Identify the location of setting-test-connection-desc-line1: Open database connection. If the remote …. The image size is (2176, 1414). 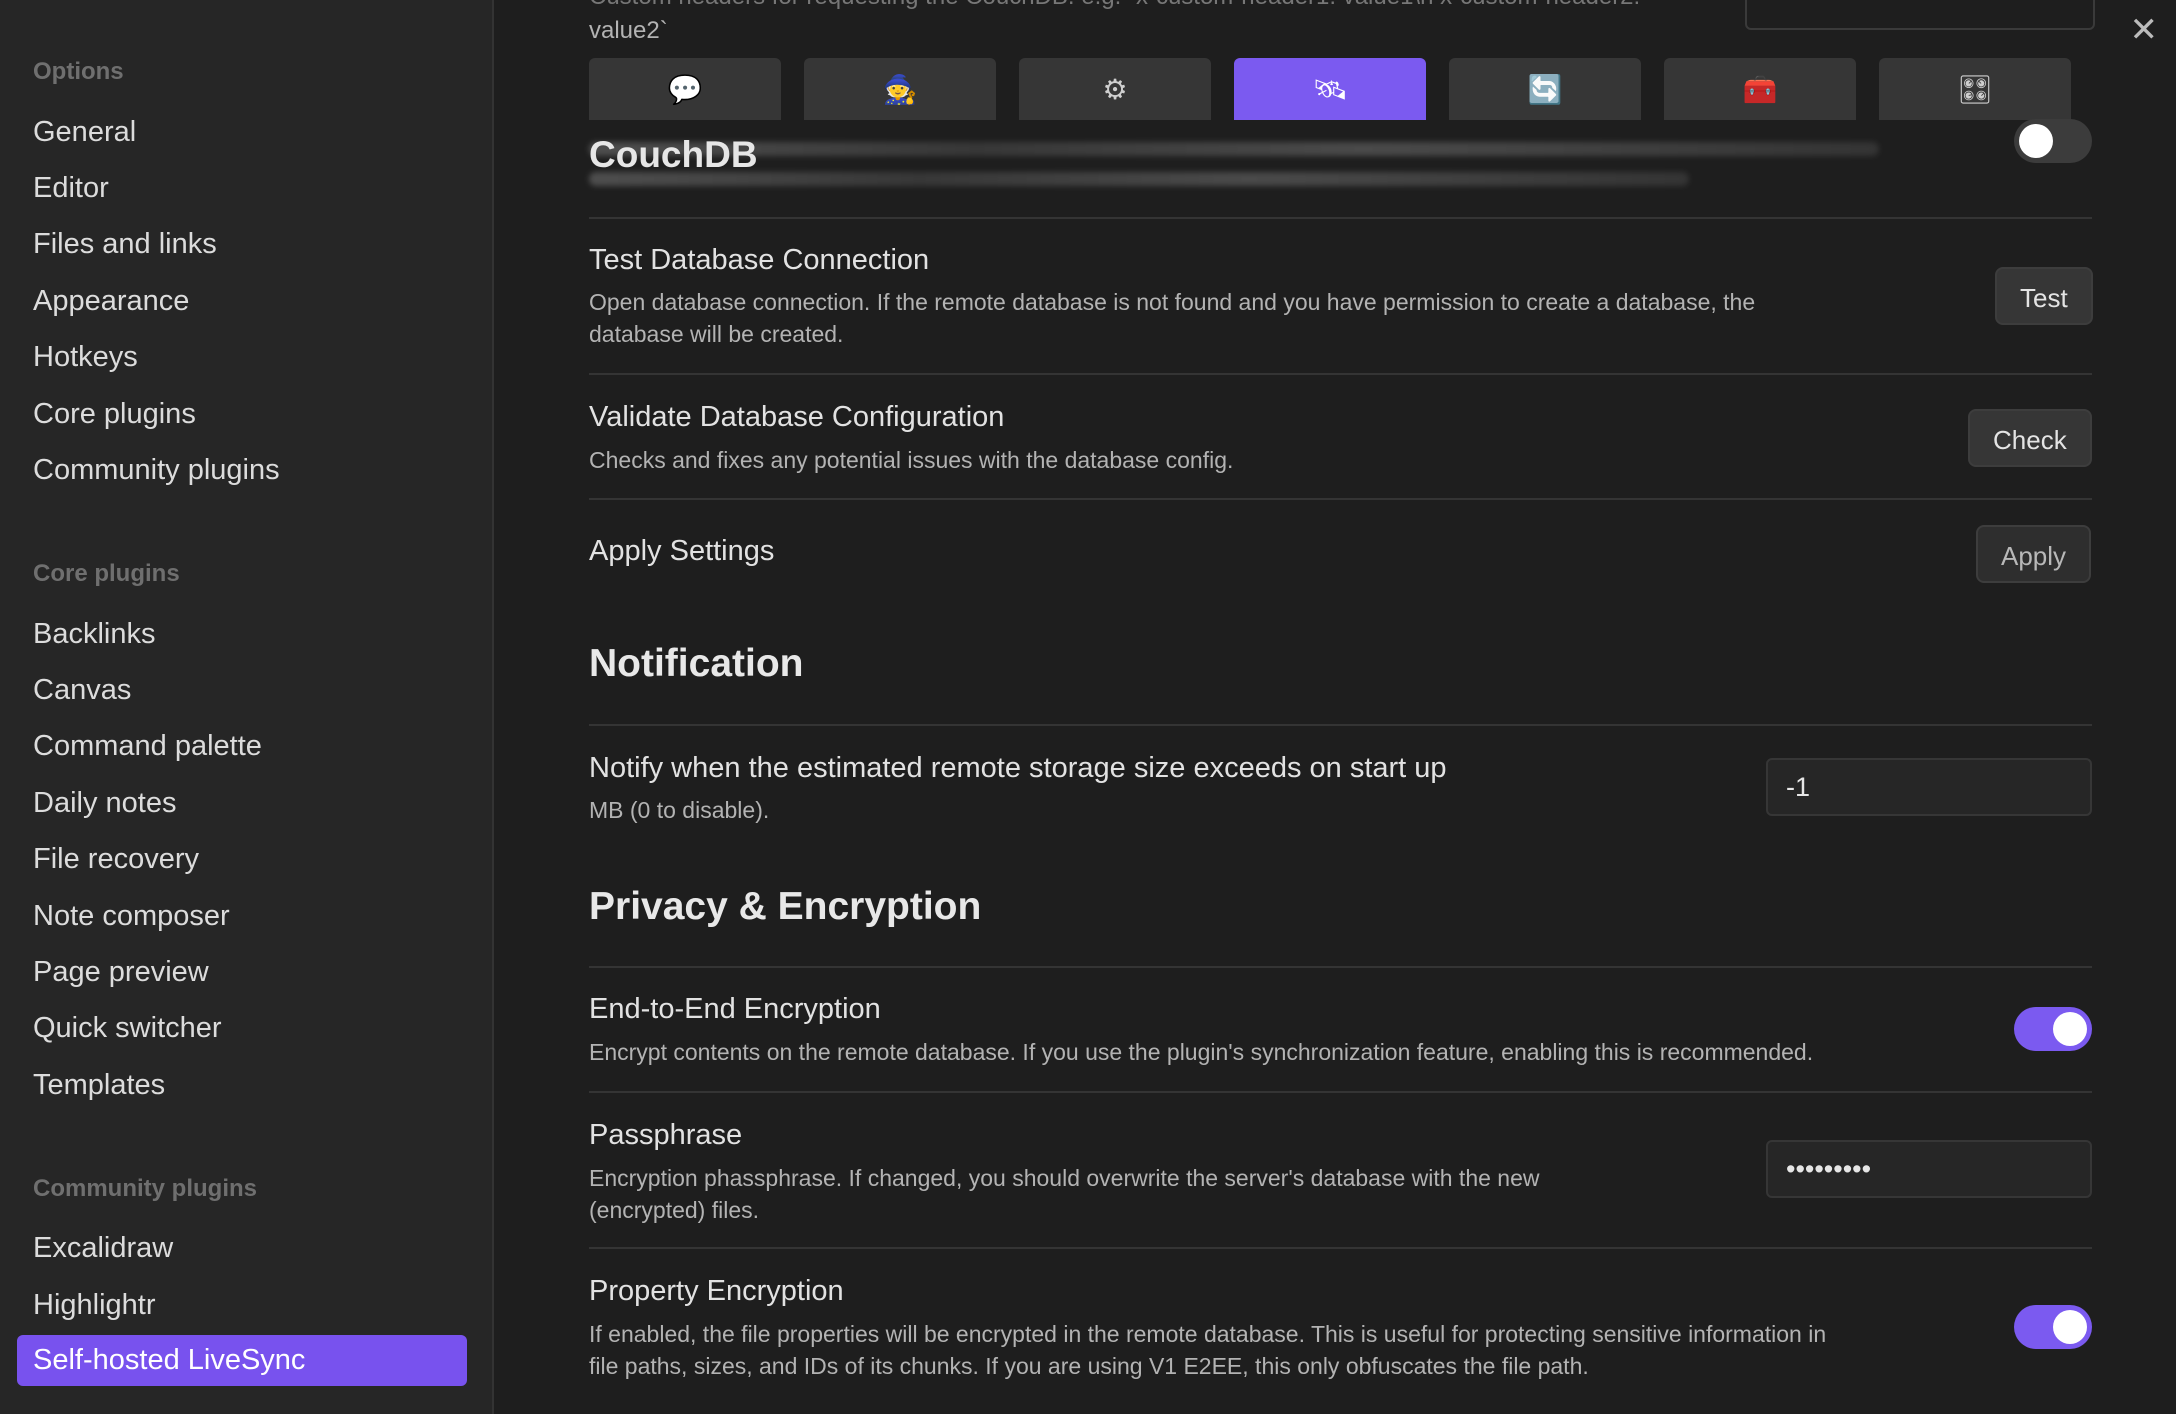
(1172, 302).